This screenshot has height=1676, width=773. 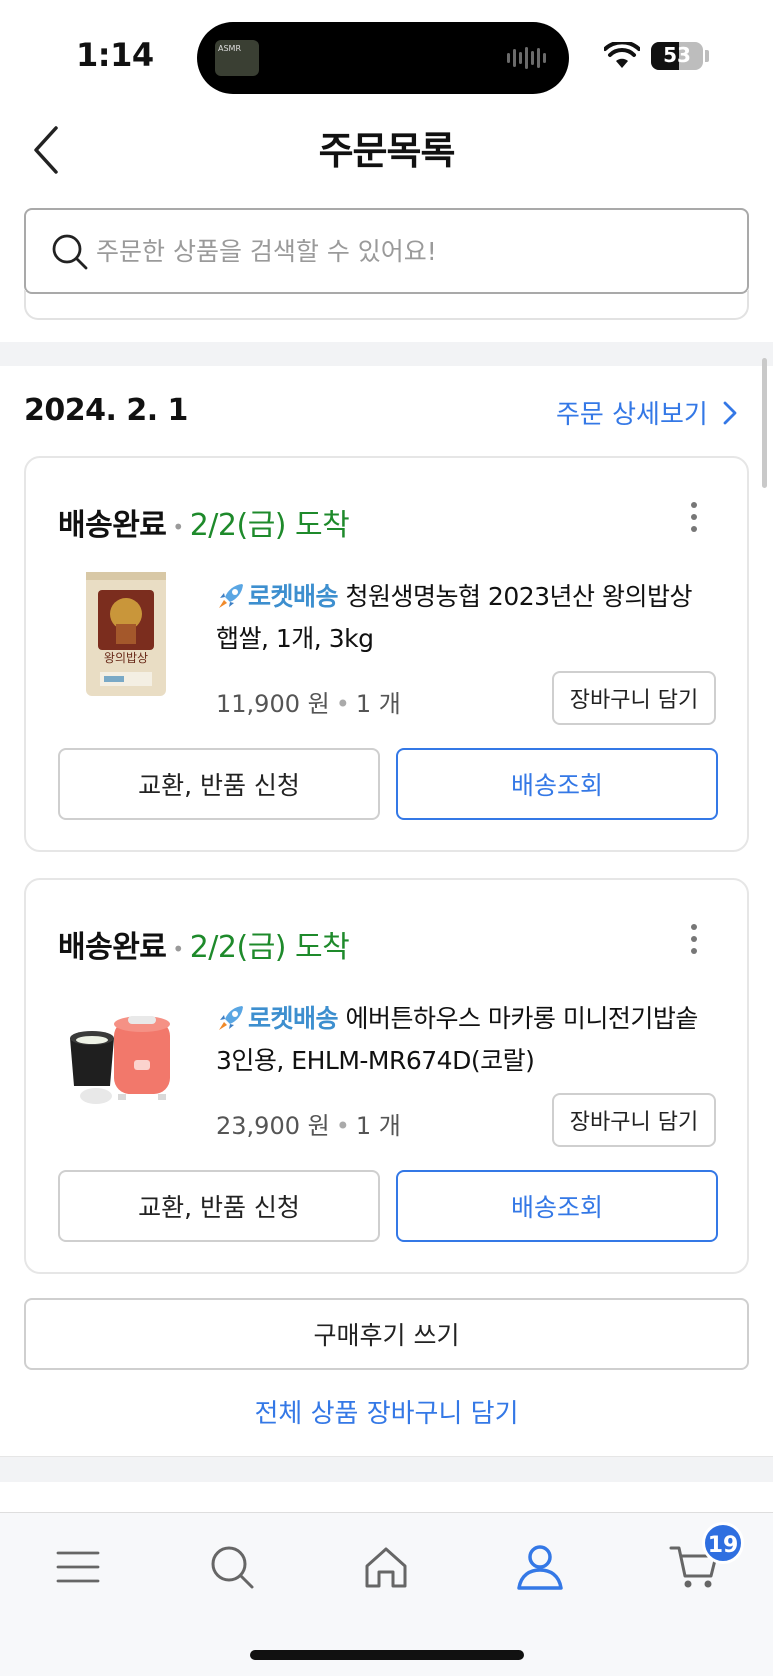 What do you see at coordinates (115, 55) in the screenshot?
I see `status-time: 1:14` at bounding box center [115, 55].